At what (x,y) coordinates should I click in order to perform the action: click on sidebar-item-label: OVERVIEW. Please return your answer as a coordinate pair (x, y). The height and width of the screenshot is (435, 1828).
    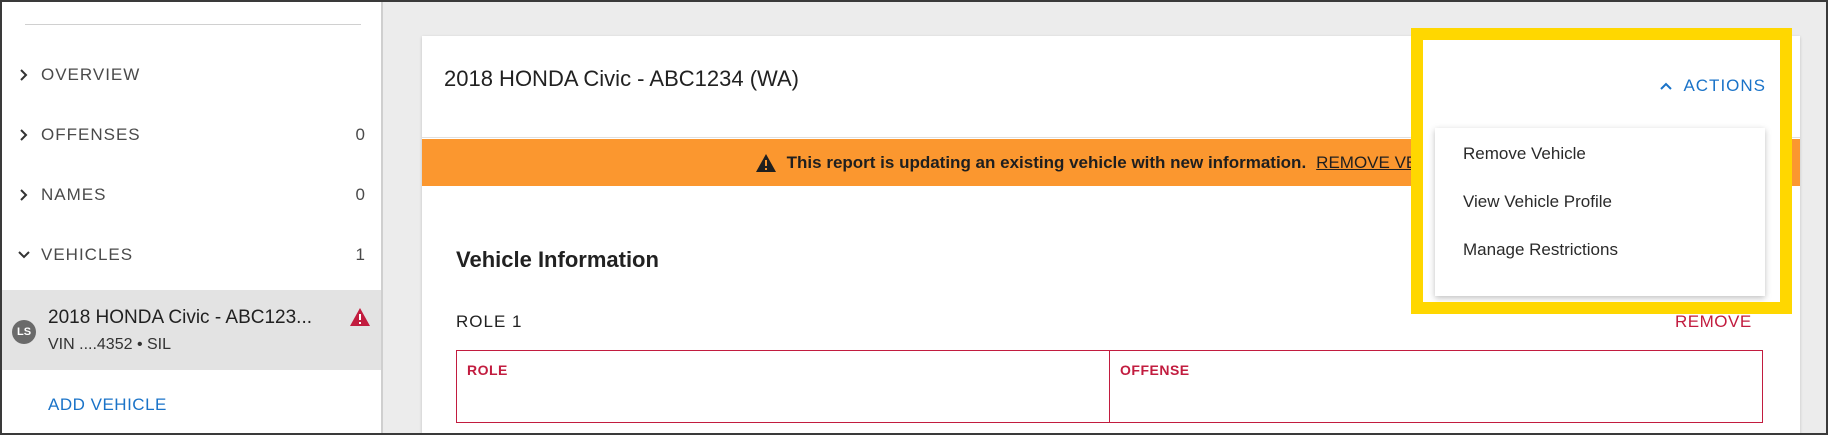
    Looking at the image, I should click on (91, 74).